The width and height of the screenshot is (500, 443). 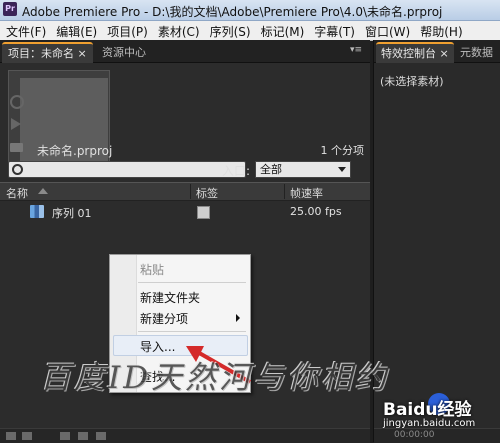 I want to click on column-header: 名称 标签 帧速率, so click(x=185, y=191).